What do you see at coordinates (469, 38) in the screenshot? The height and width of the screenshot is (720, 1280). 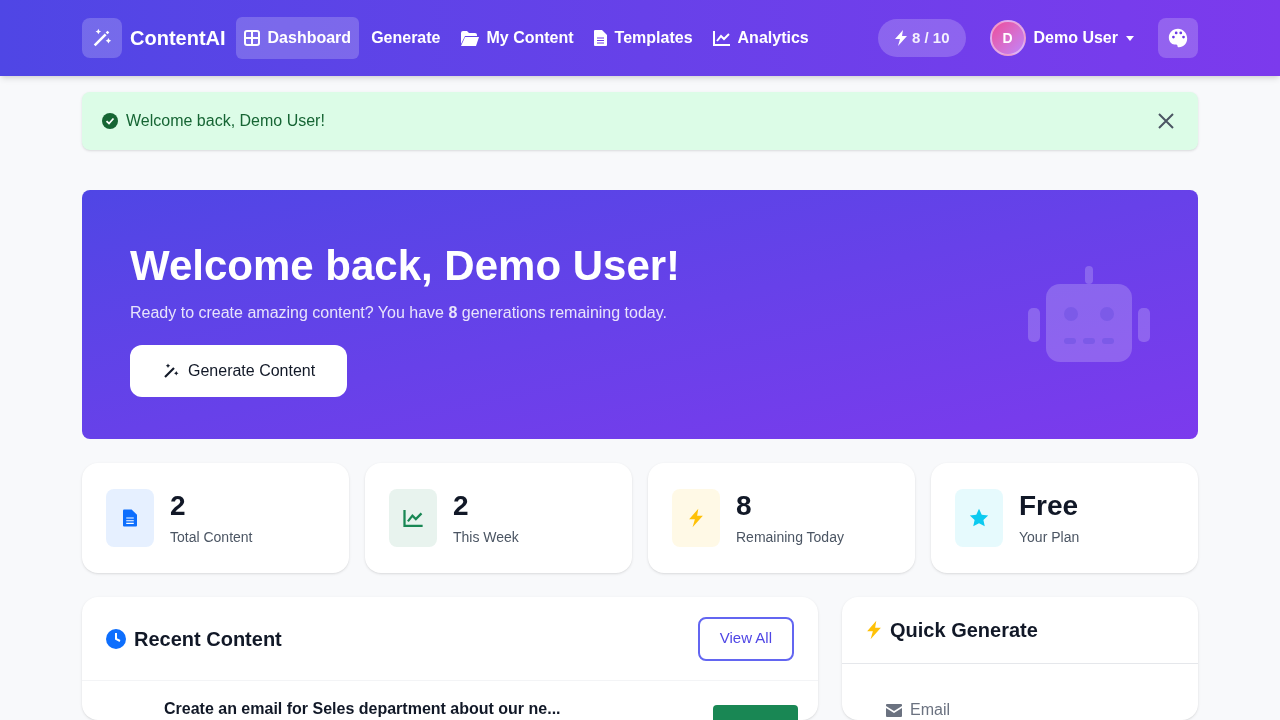 I see `folder-icon` at bounding box center [469, 38].